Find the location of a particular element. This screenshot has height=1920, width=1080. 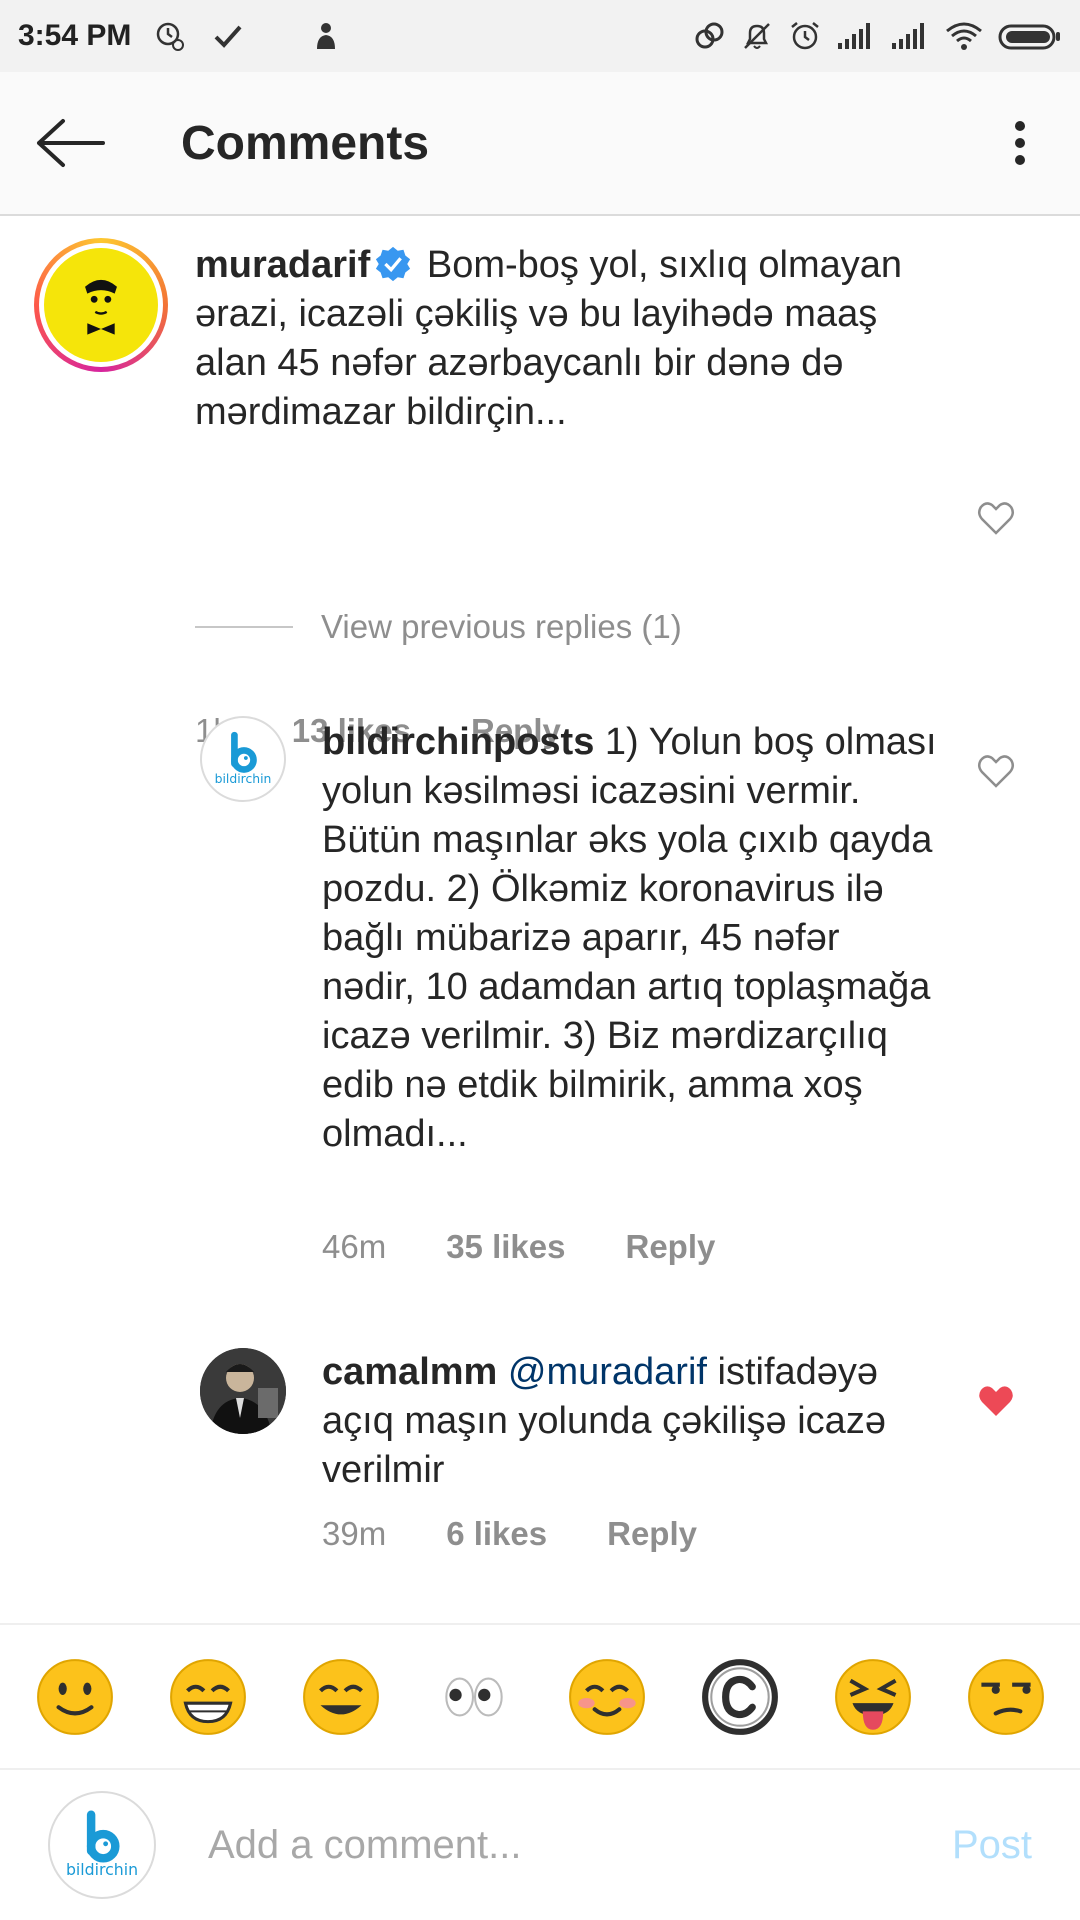

back-button is located at coordinates (69, 143).